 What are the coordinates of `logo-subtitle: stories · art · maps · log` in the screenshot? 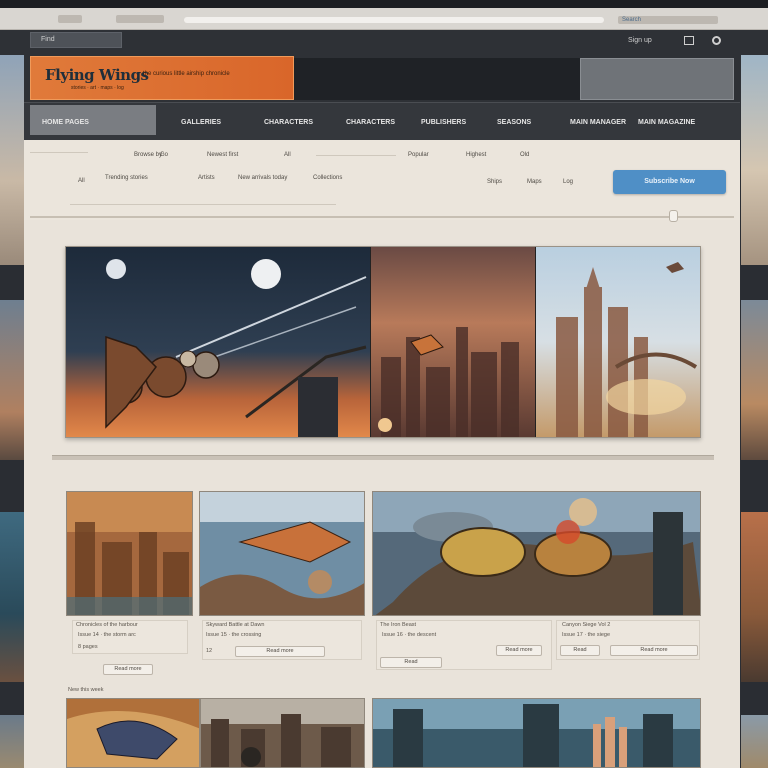 It's located at (97, 88).